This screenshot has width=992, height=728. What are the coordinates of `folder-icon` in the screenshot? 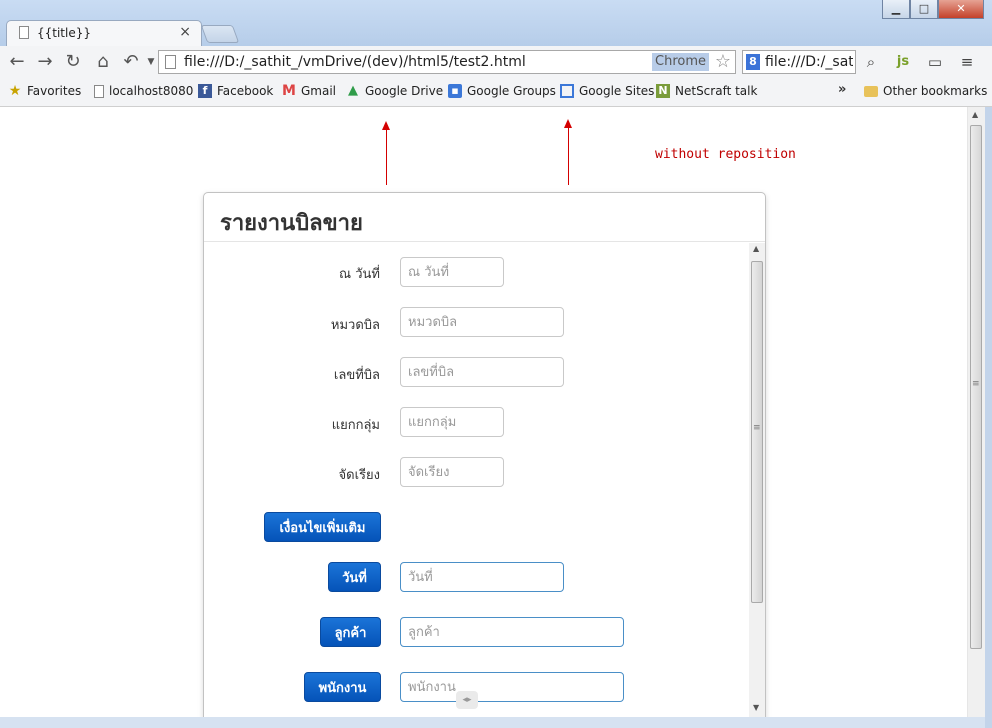 It's located at (871, 91).